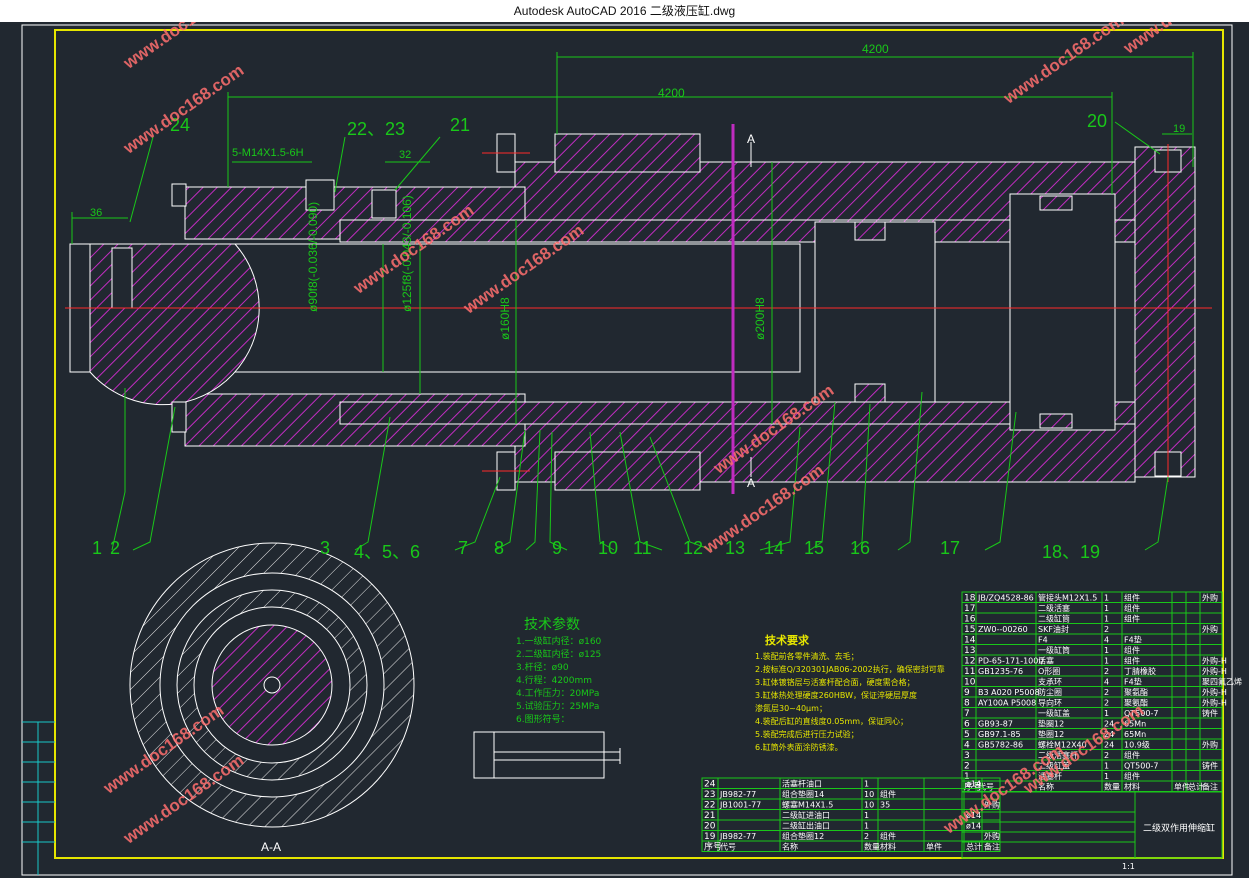  I want to click on table-cell: GB5782-86, so click(1000, 745).